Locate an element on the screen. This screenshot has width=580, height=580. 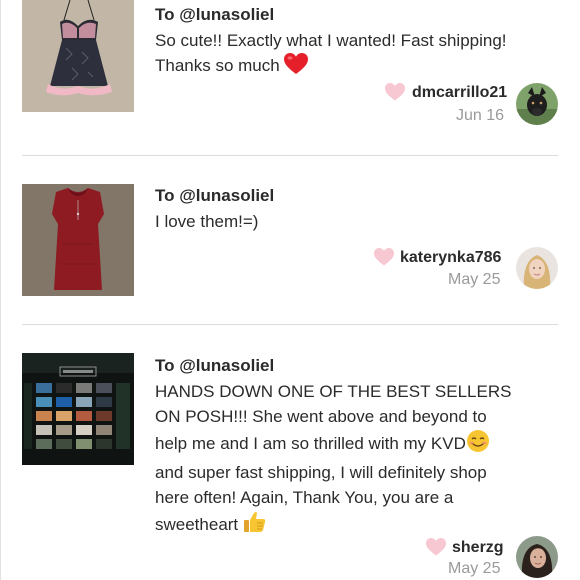
smiling-face-emoji is located at coordinates (478, 444).